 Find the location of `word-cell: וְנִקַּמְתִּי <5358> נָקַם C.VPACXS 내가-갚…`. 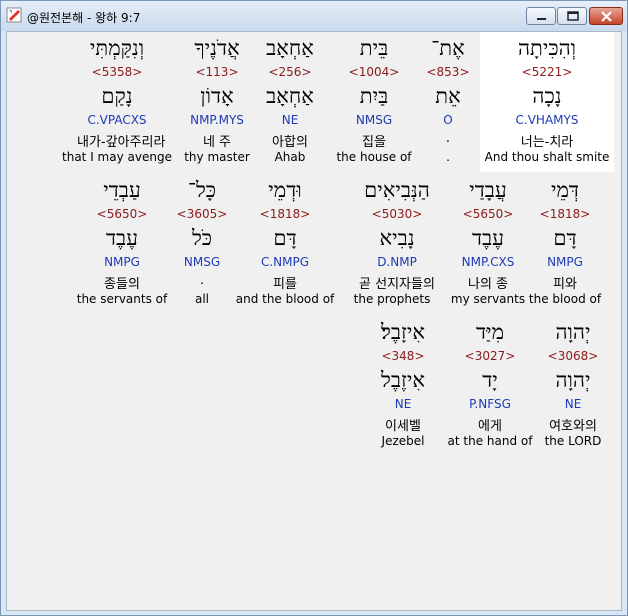

word-cell: וְנִקַּמְתִּי <5358> נָקַם C.VPACXS 내가-갚… is located at coordinates (117, 102).